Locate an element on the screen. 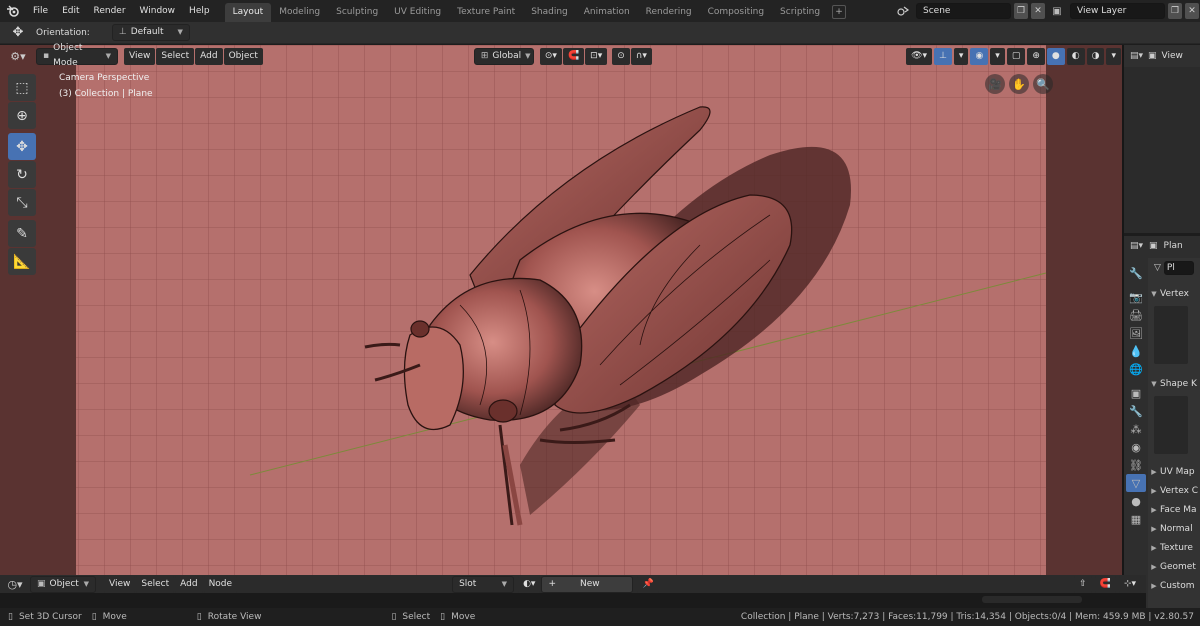 This screenshot has width=1200, height=626. scene-name-field: Scene is located at coordinates (963, 11).